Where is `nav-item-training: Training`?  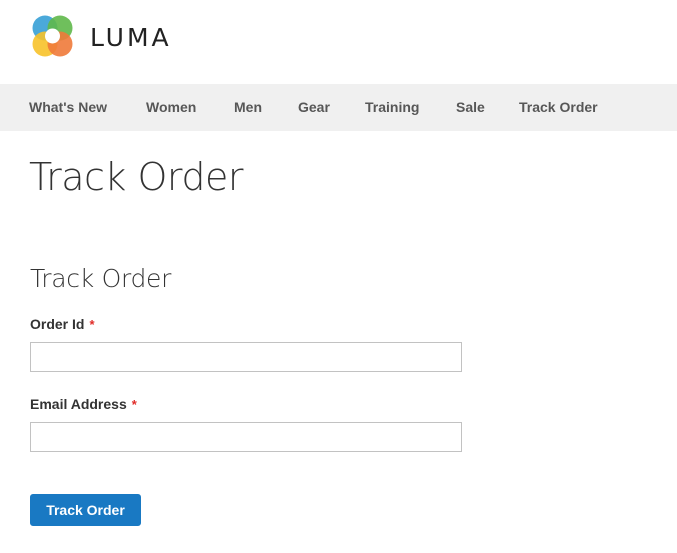 nav-item-training: Training is located at coordinates (392, 107).